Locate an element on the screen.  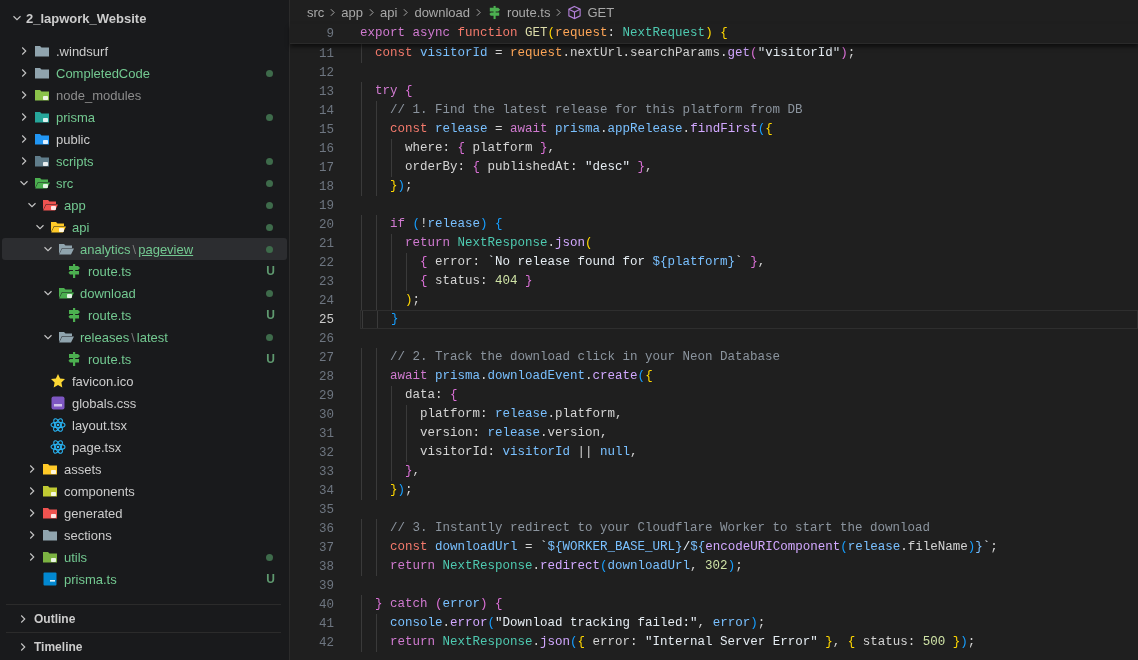
line-number: 27 is located at coordinates (326, 357).